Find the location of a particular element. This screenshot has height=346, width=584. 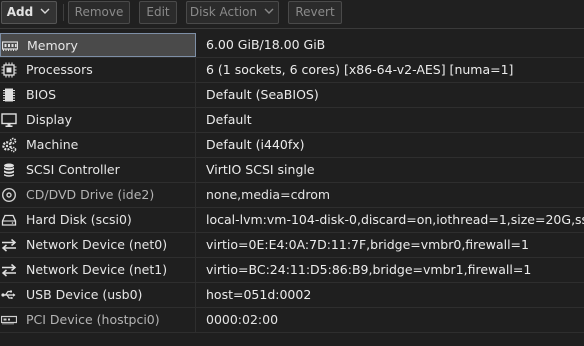

row-name-cell: PCI Device (hostpci0) is located at coordinates (98, 320).